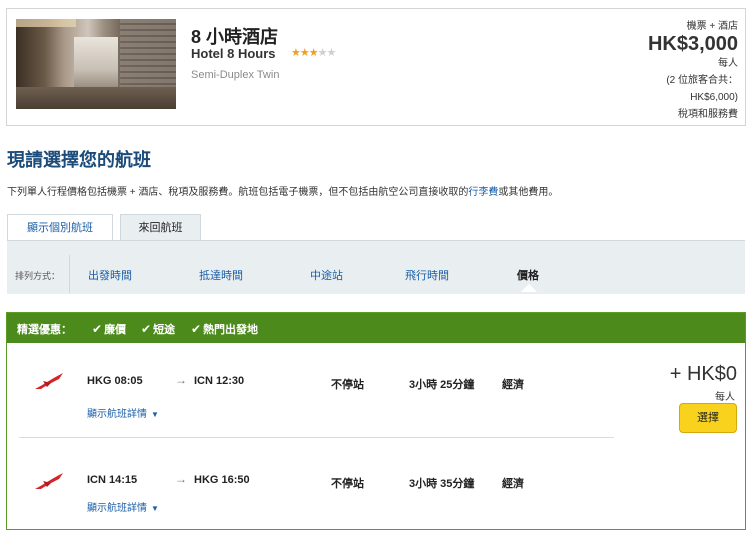  I want to click on promo-popular-origin-label: 熱門出發地, so click(231, 330).